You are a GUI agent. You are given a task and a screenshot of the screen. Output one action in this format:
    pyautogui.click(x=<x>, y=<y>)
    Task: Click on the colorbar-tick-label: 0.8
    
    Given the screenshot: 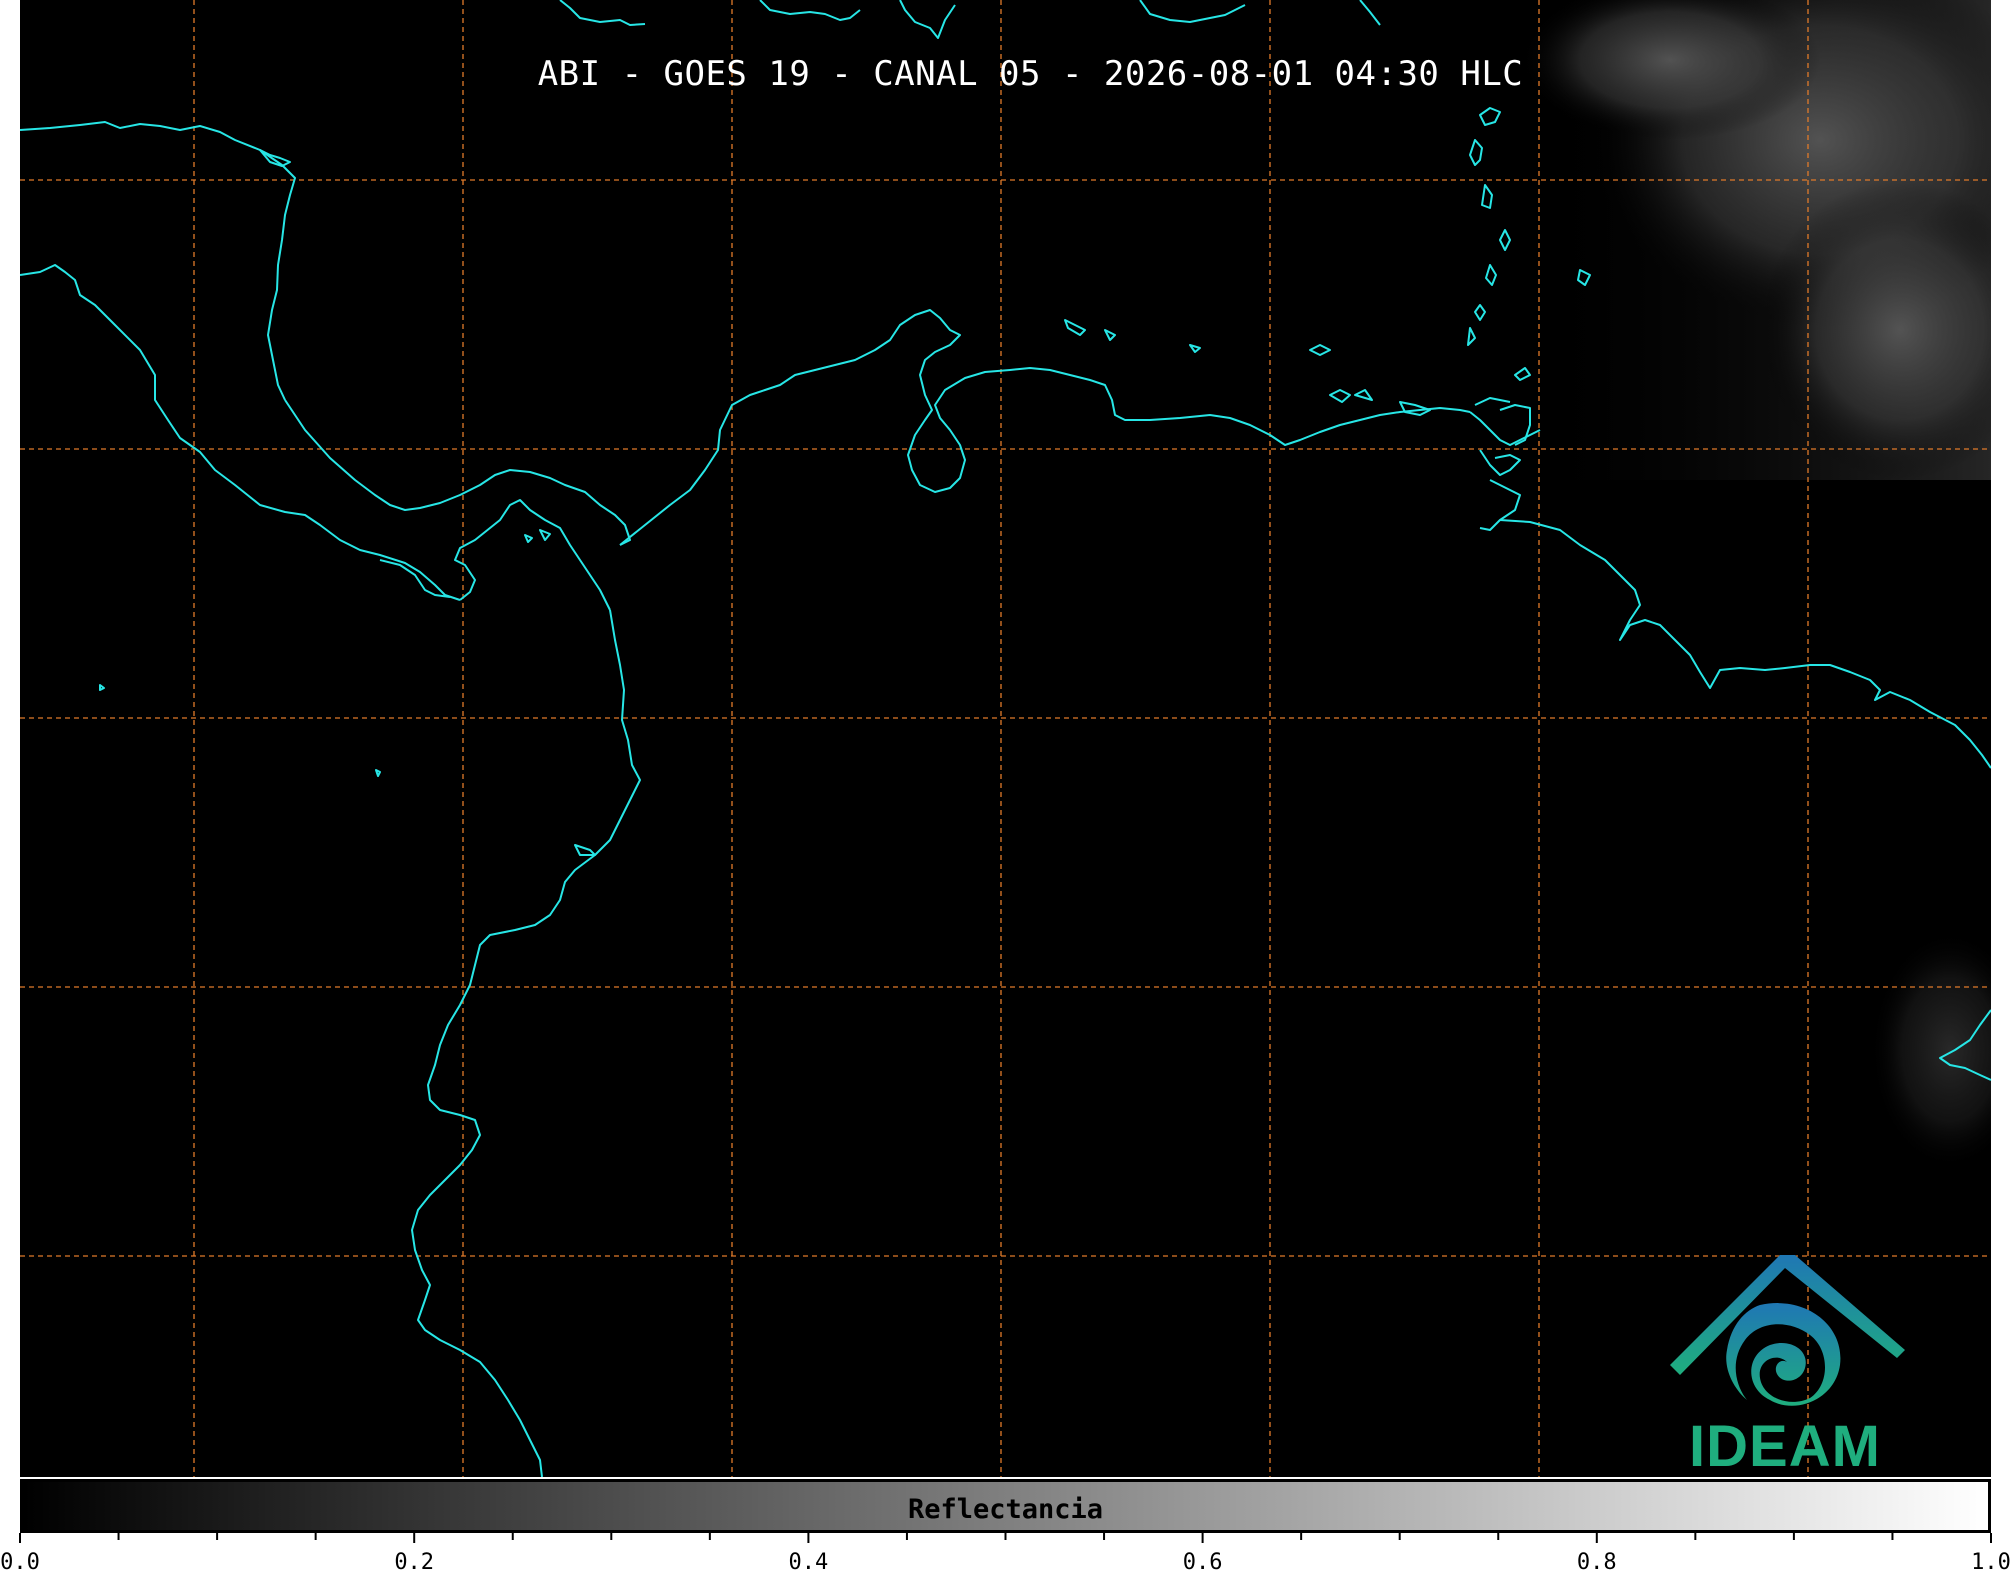 What is the action you would take?
    pyautogui.click(x=1597, y=1562)
    